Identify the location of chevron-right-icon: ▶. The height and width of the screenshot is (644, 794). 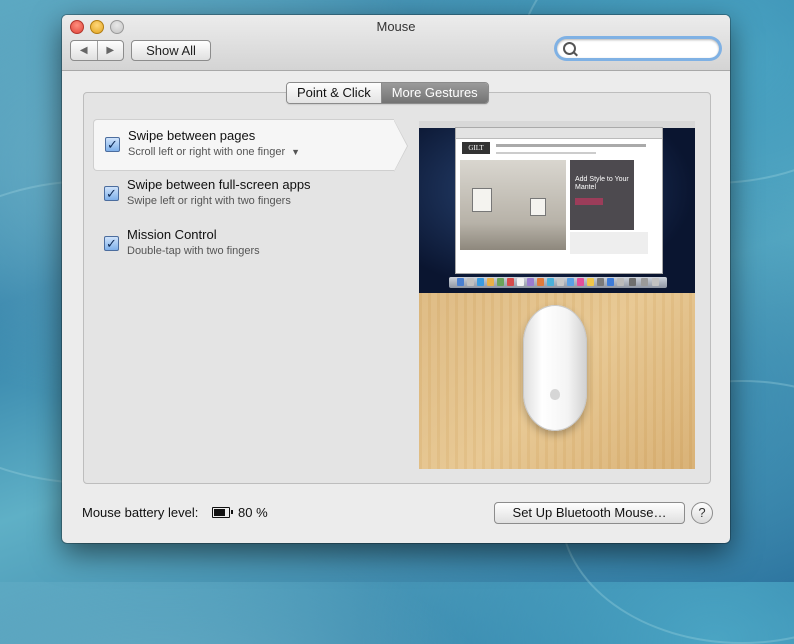
(110, 50).